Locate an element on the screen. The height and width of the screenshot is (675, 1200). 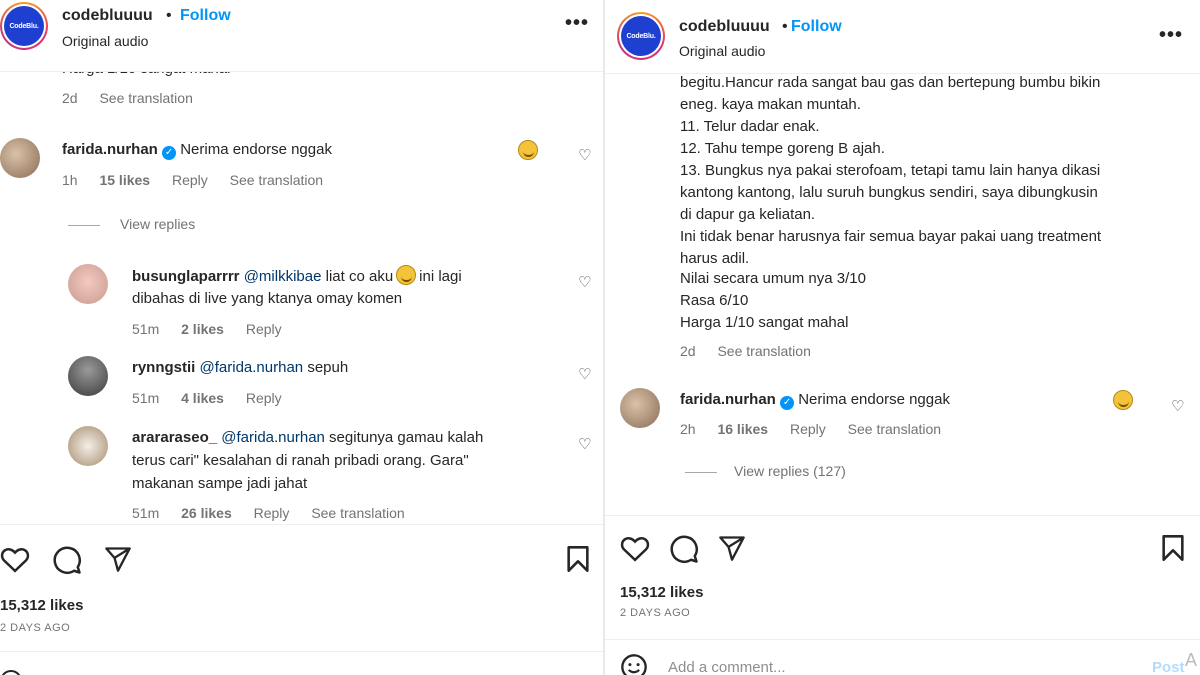
reply-likes: 4 likes is located at coordinates (202, 398).